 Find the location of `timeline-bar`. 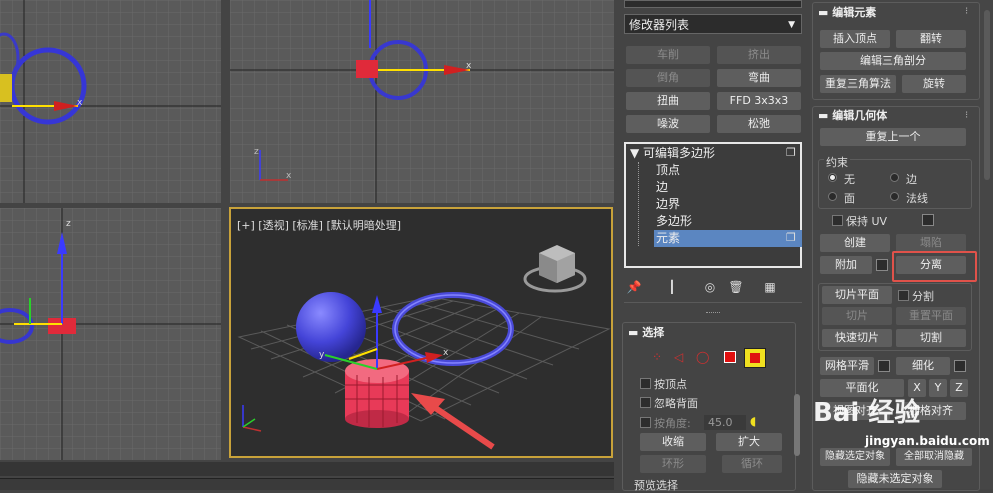

timeline-bar is located at coordinates (307, 469).